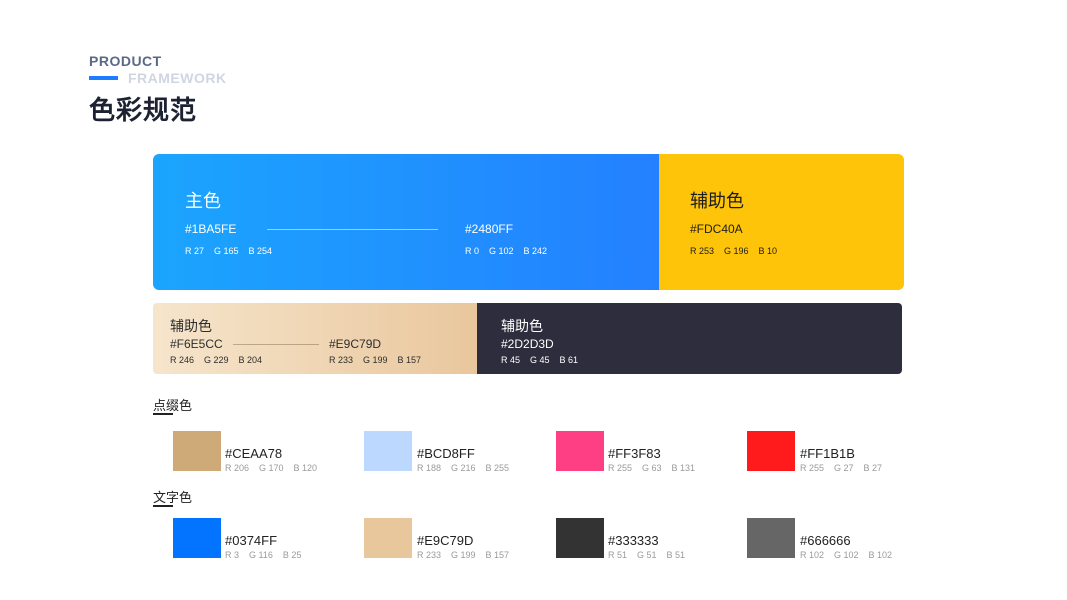  What do you see at coordinates (846, 555) in the screenshot?
I see `text-swatch-4-rgb: R 102 G 102 B 102` at bounding box center [846, 555].